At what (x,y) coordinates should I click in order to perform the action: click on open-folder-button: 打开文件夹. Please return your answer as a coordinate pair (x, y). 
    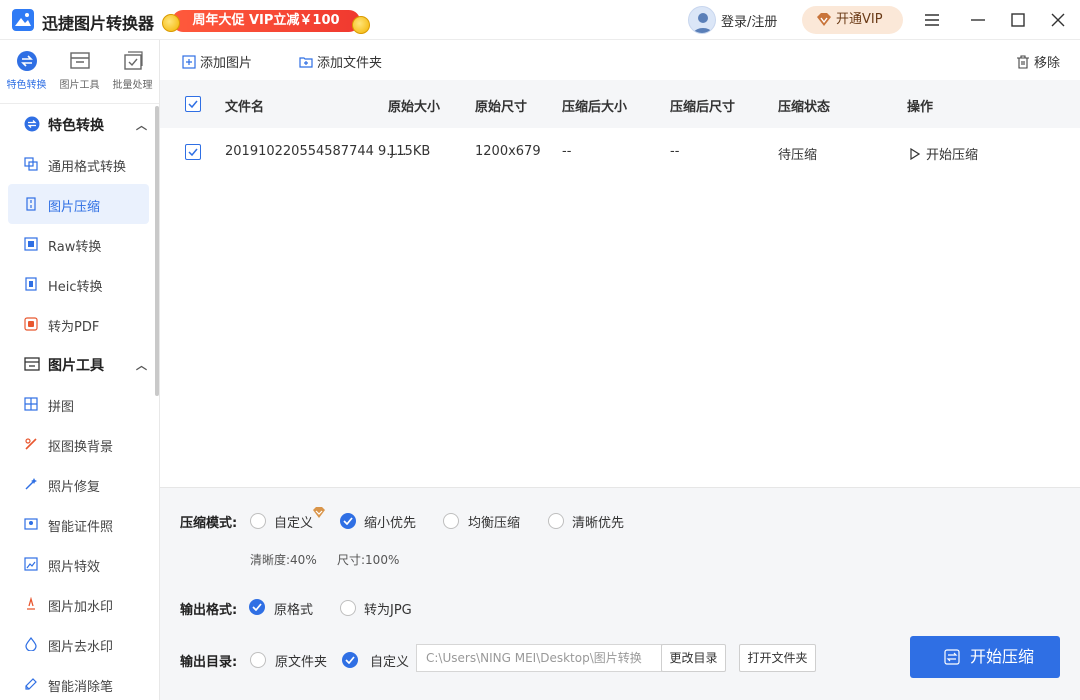
    Looking at the image, I should click on (777, 658).